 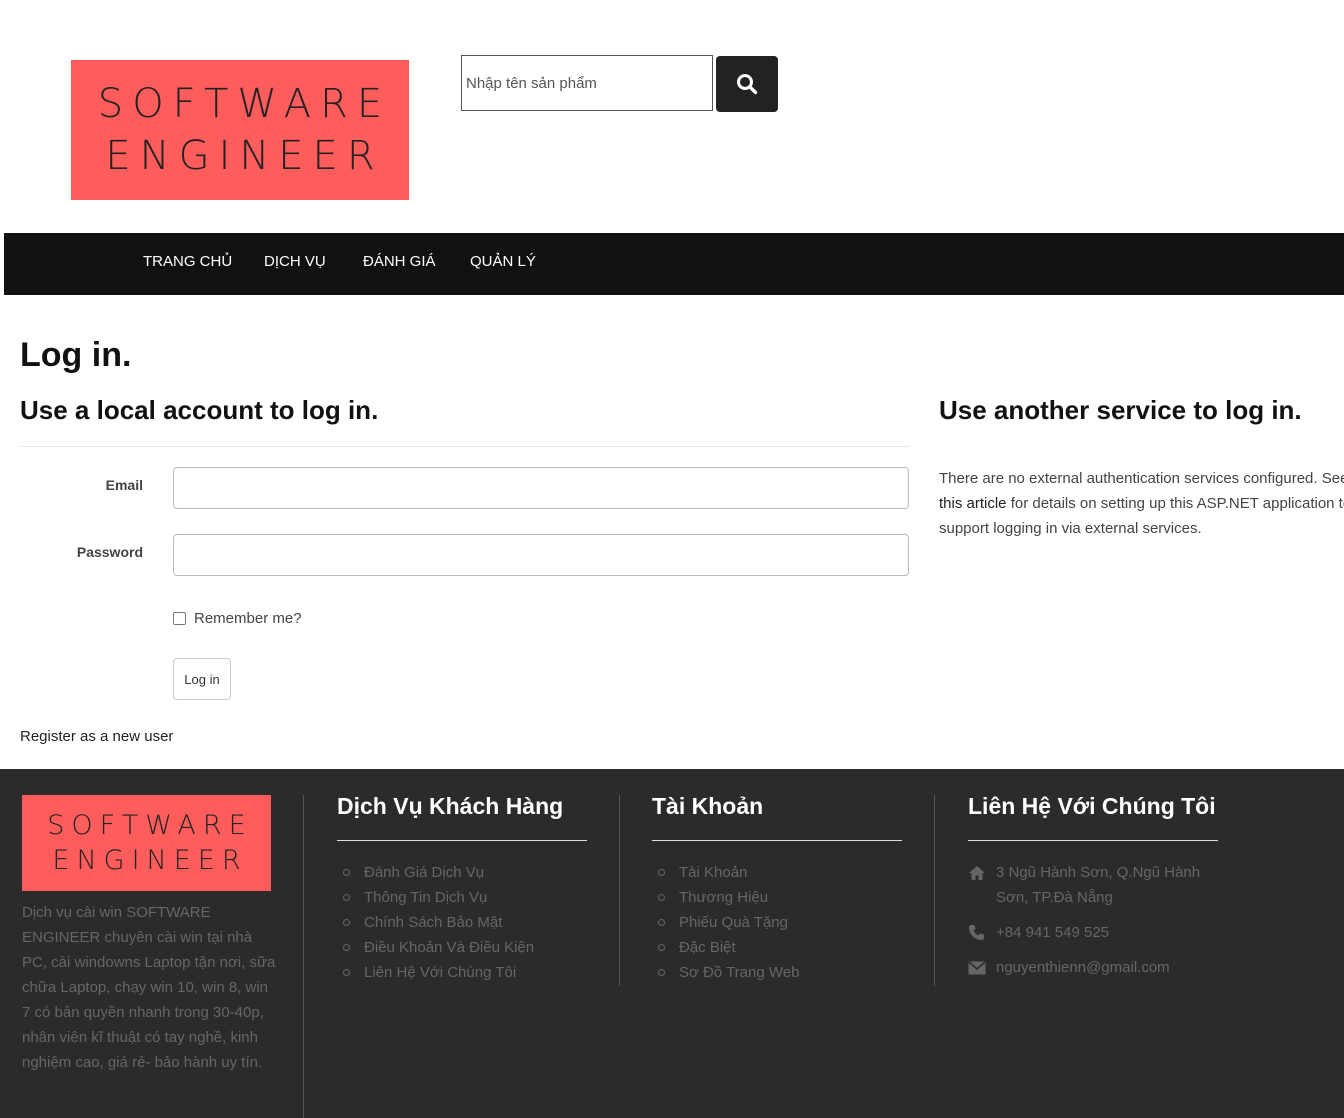 I want to click on password-label: Password, so click(x=109, y=552).